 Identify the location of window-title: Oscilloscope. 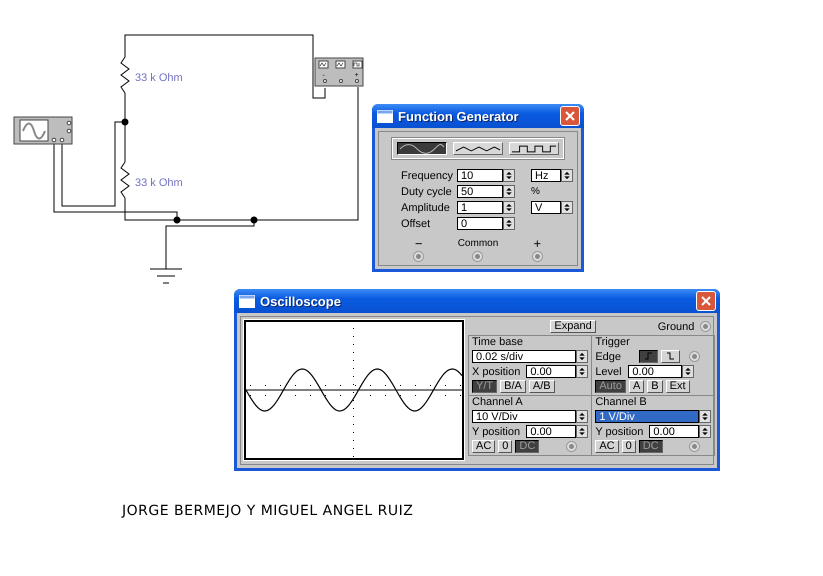
(301, 301).